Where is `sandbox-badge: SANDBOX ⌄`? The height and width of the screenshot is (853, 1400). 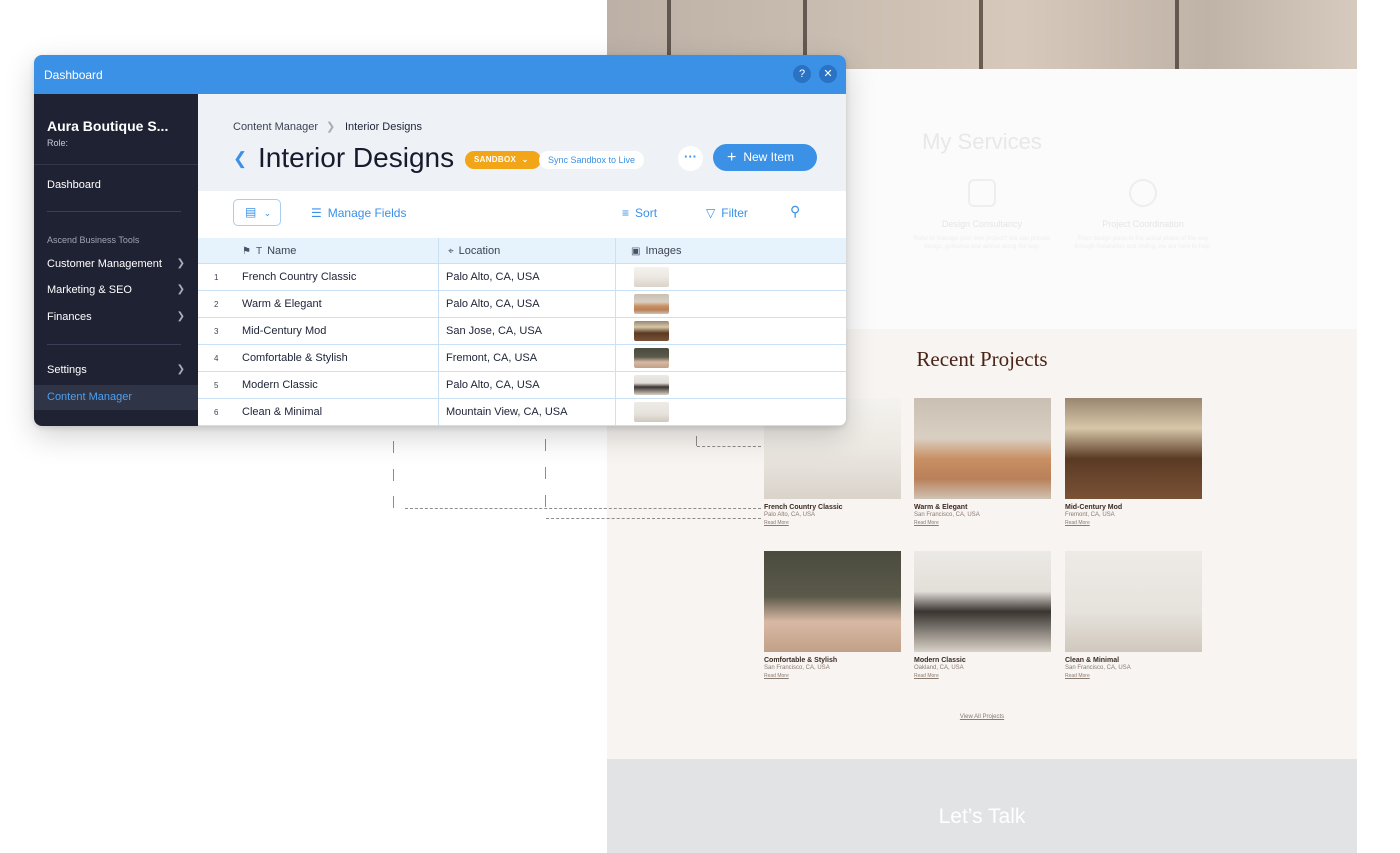
sandbox-badge: SANDBOX ⌄ is located at coordinates (503, 160).